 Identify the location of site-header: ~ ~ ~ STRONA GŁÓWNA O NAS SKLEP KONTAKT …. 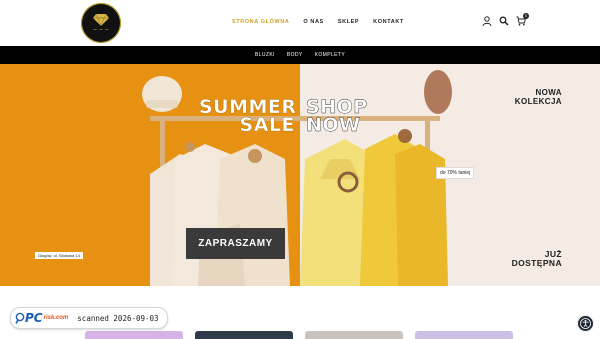
(300, 23).